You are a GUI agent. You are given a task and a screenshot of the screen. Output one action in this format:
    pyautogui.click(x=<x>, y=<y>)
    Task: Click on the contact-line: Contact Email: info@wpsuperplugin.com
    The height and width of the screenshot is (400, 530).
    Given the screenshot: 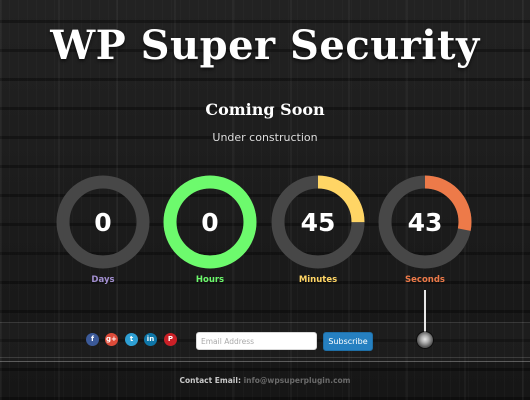 What is the action you would take?
    pyautogui.click(x=265, y=380)
    